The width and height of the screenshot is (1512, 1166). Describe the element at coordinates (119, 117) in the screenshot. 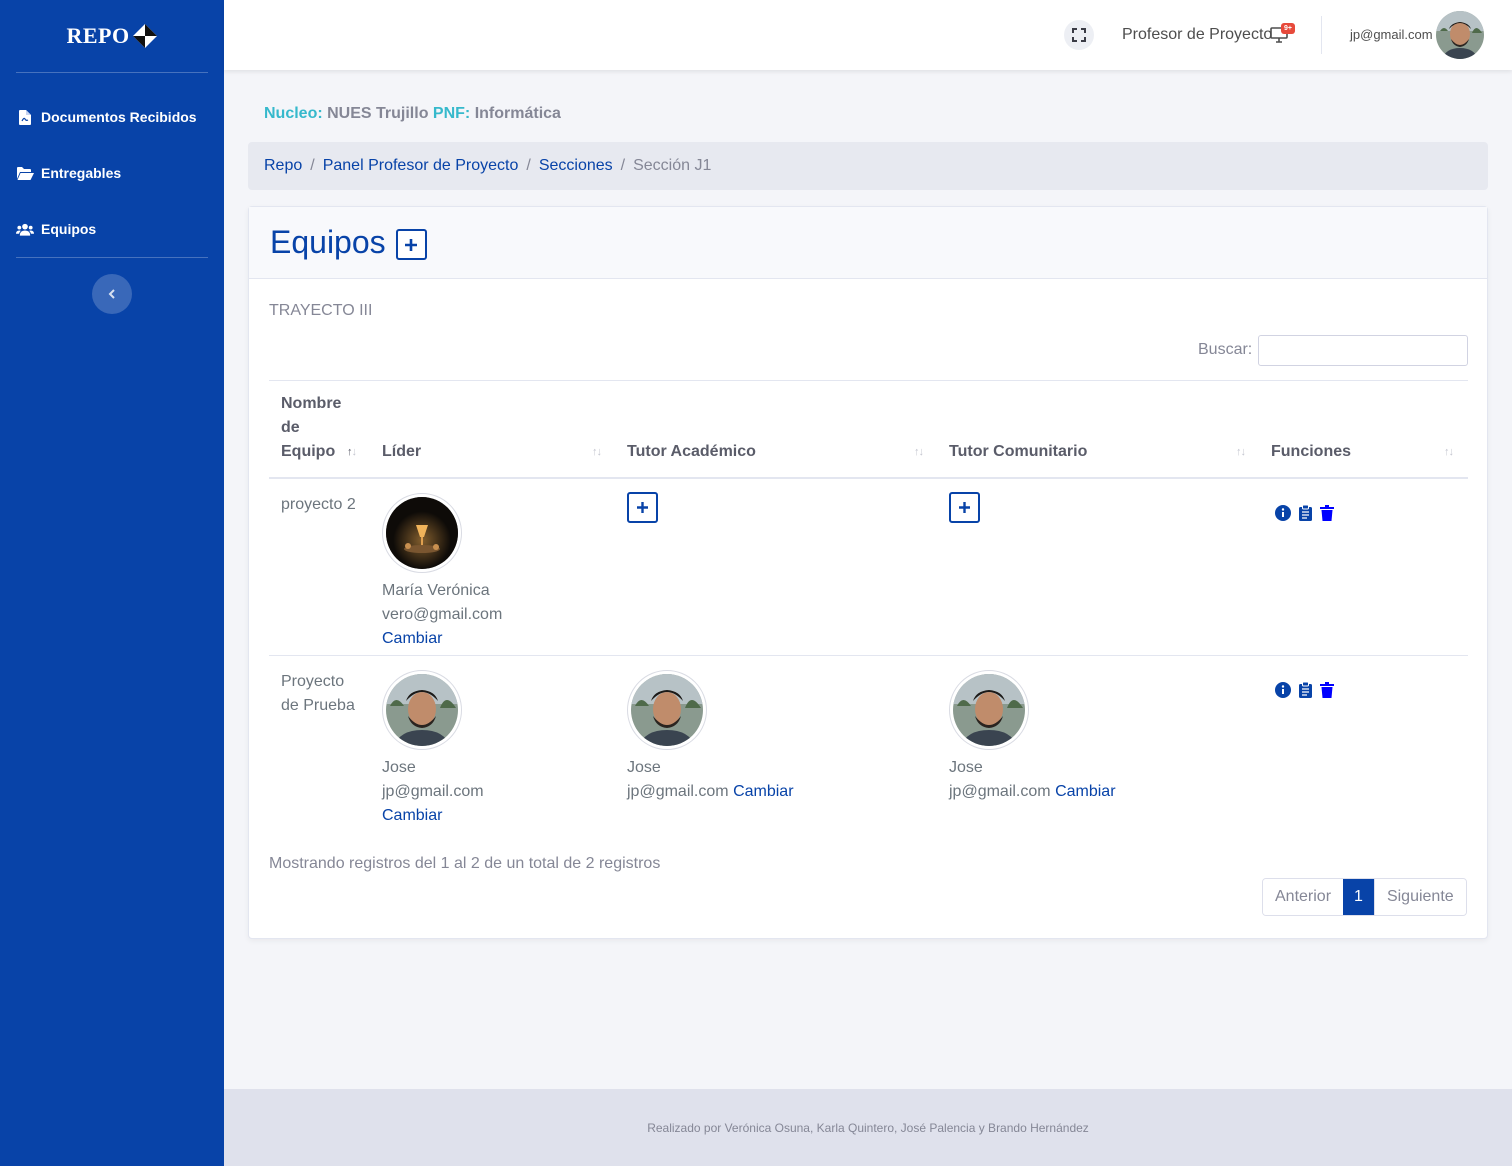

I see `sidebar-item-label: Documentos Recibidos` at that location.